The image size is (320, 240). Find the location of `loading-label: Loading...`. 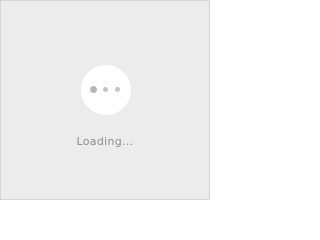

loading-label: Loading... is located at coordinates (105, 141).